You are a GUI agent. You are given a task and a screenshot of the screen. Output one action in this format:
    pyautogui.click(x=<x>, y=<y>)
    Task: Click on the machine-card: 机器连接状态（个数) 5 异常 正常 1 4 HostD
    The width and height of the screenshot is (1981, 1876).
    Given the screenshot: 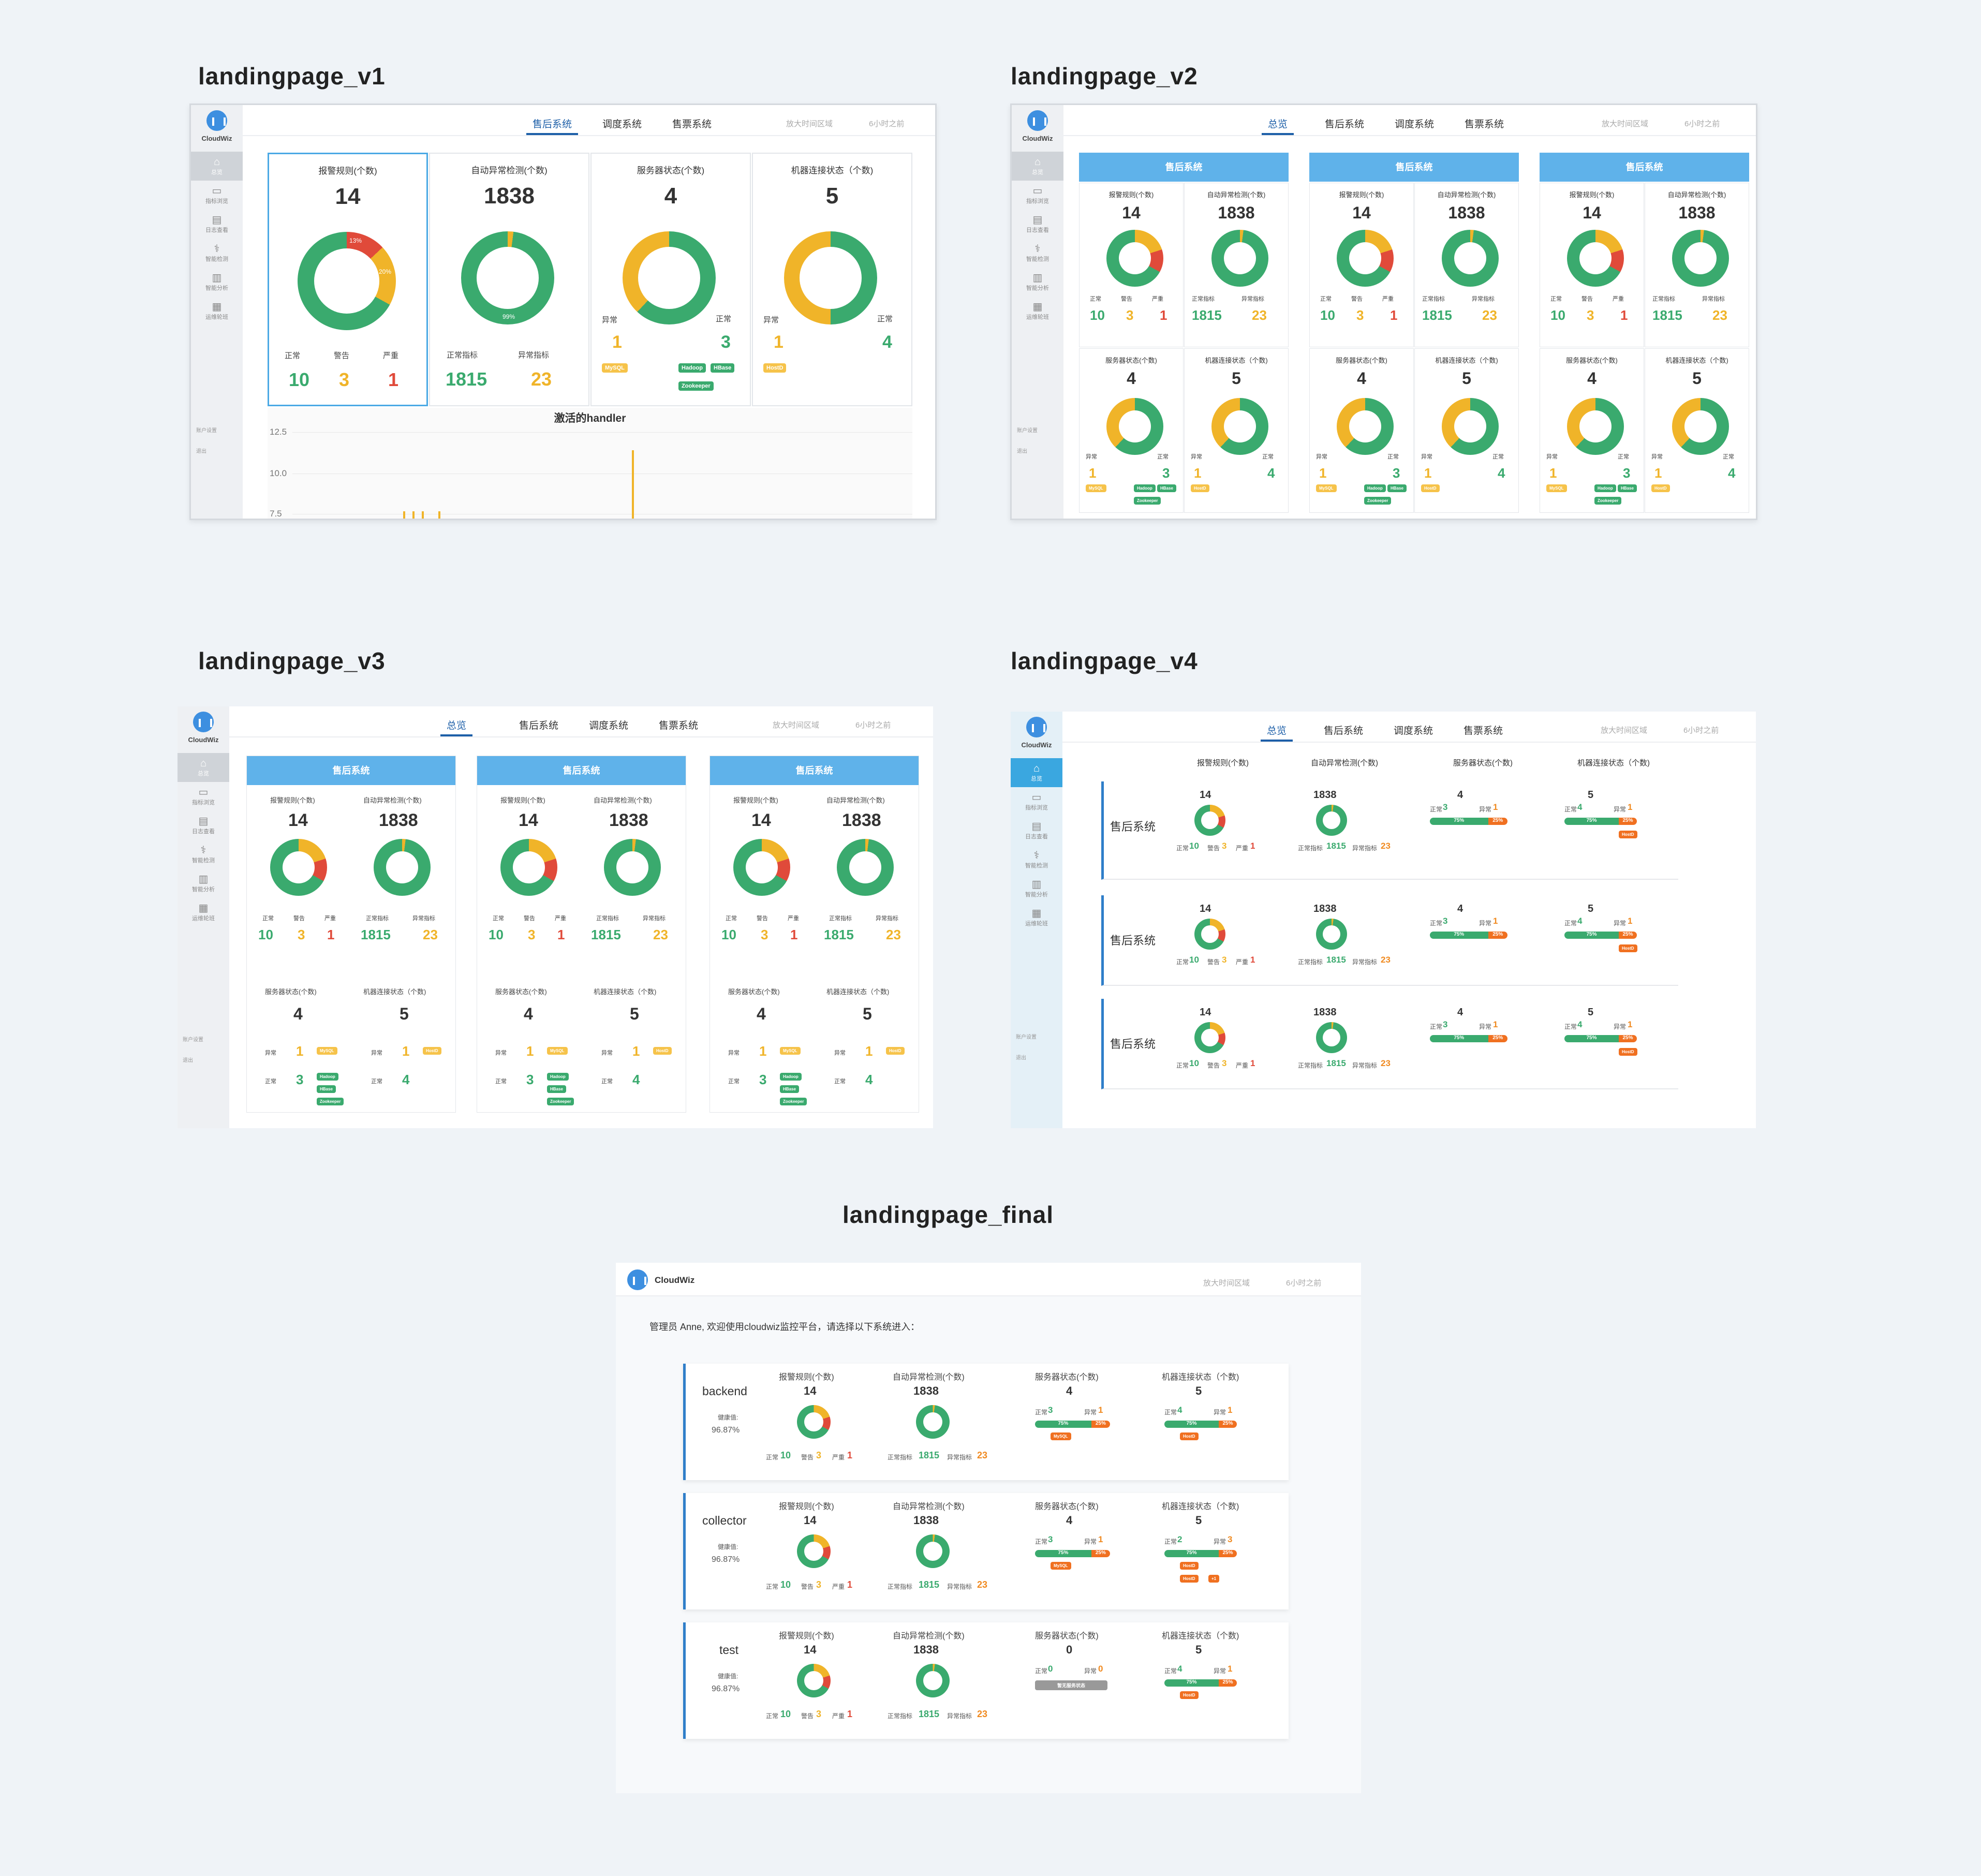 What is the action you would take?
    pyautogui.click(x=832, y=279)
    